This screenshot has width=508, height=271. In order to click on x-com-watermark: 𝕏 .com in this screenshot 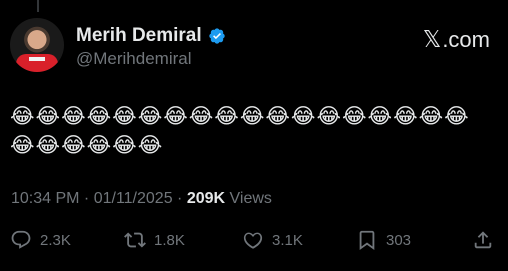, I will do `click(456, 39)`.